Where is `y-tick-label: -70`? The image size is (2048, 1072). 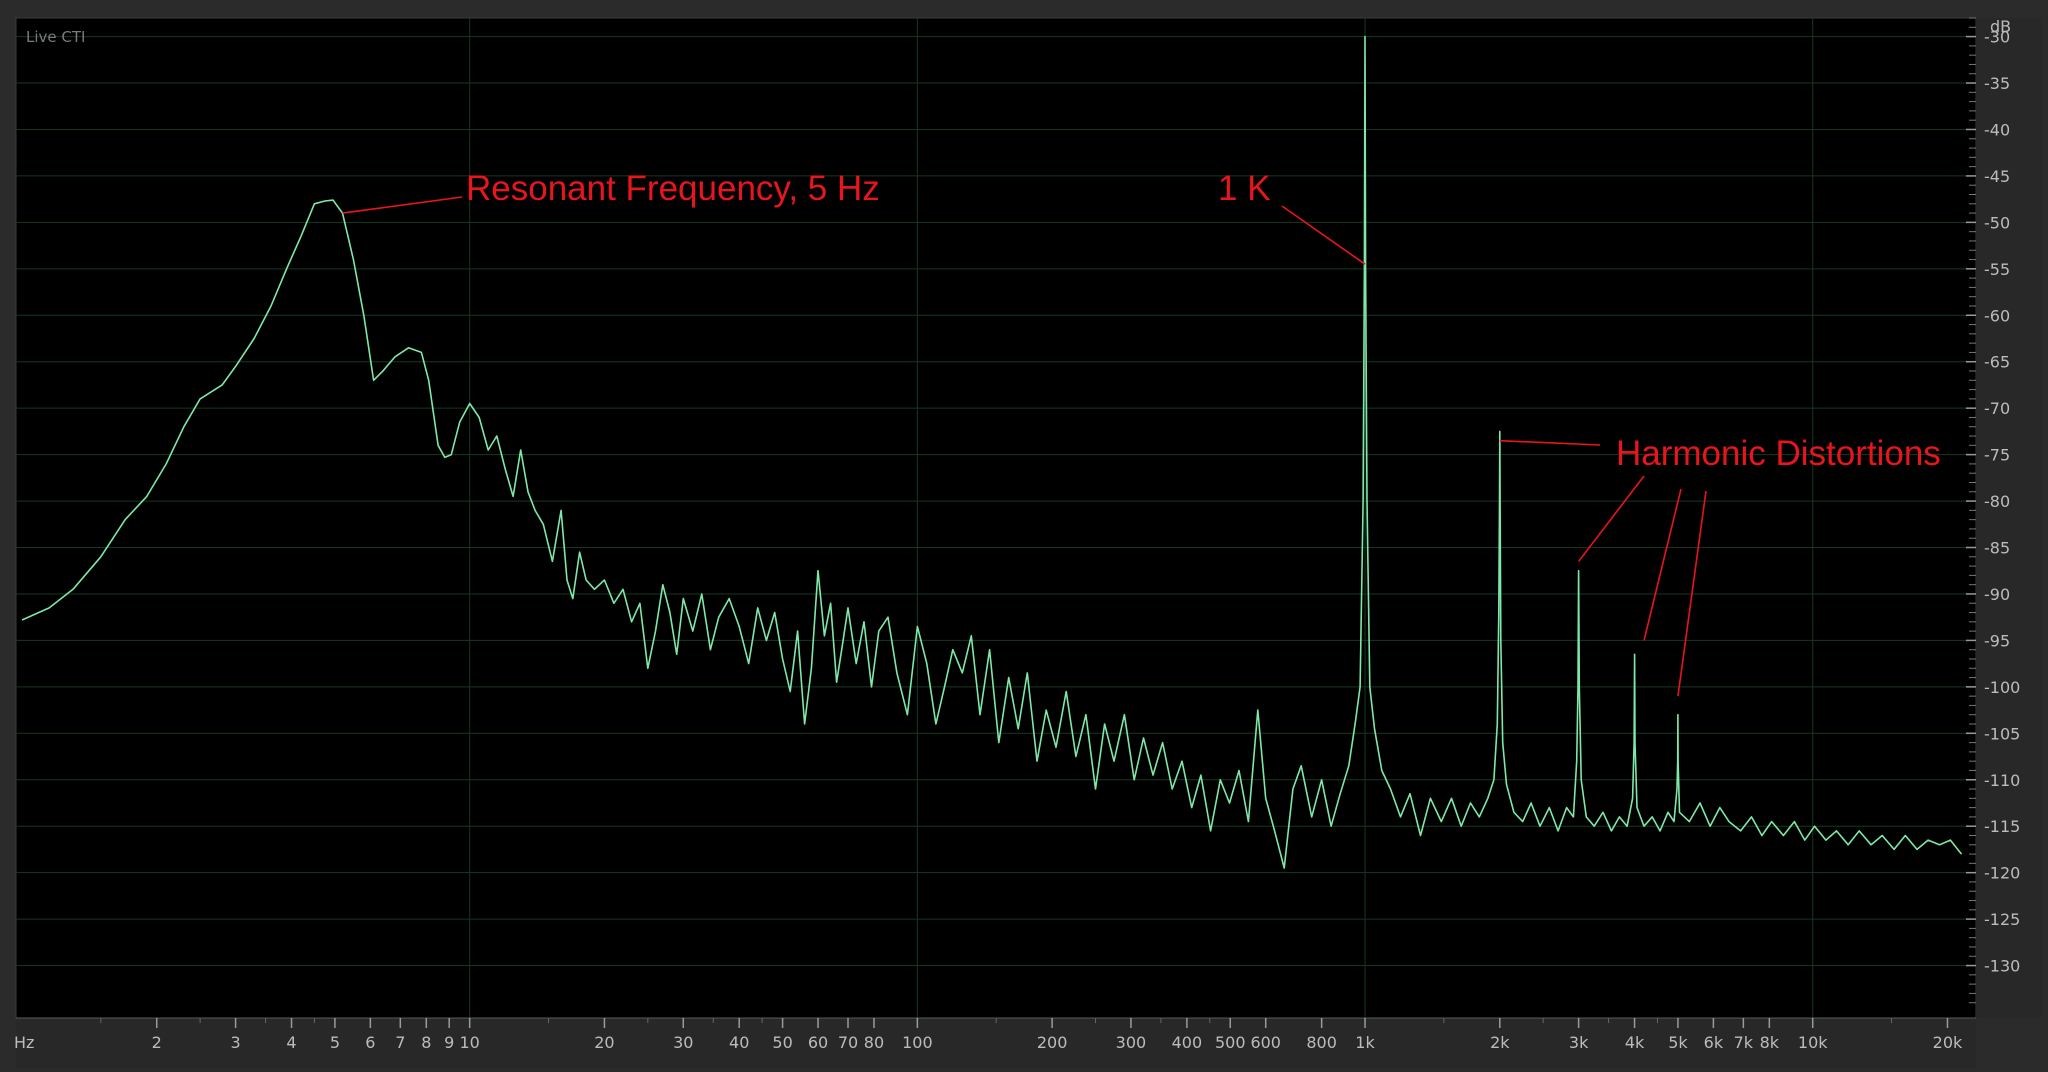
y-tick-label: -70 is located at coordinates (1997, 408).